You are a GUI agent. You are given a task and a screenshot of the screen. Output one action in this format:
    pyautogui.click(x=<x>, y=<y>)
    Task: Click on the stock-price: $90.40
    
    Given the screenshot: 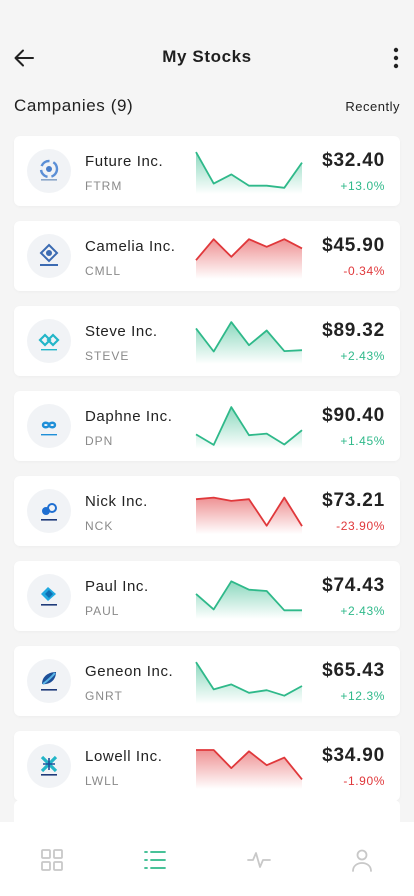 What is the action you would take?
    pyautogui.click(x=353, y=415)
    